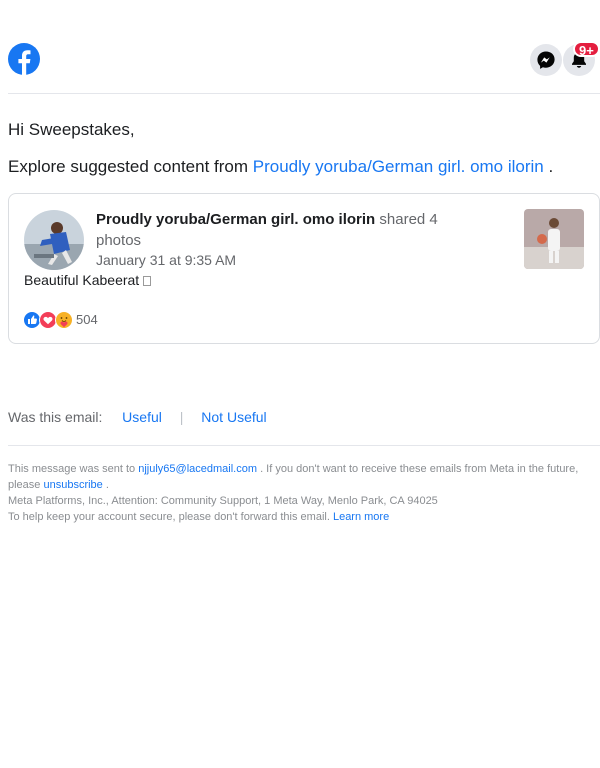 The width and height of the screenshot is (600, 768). What do you see at coordinates (233, 417) in the screenshot?
I see `not-useful-link: Not Useful` at bounding box center [233, 417].